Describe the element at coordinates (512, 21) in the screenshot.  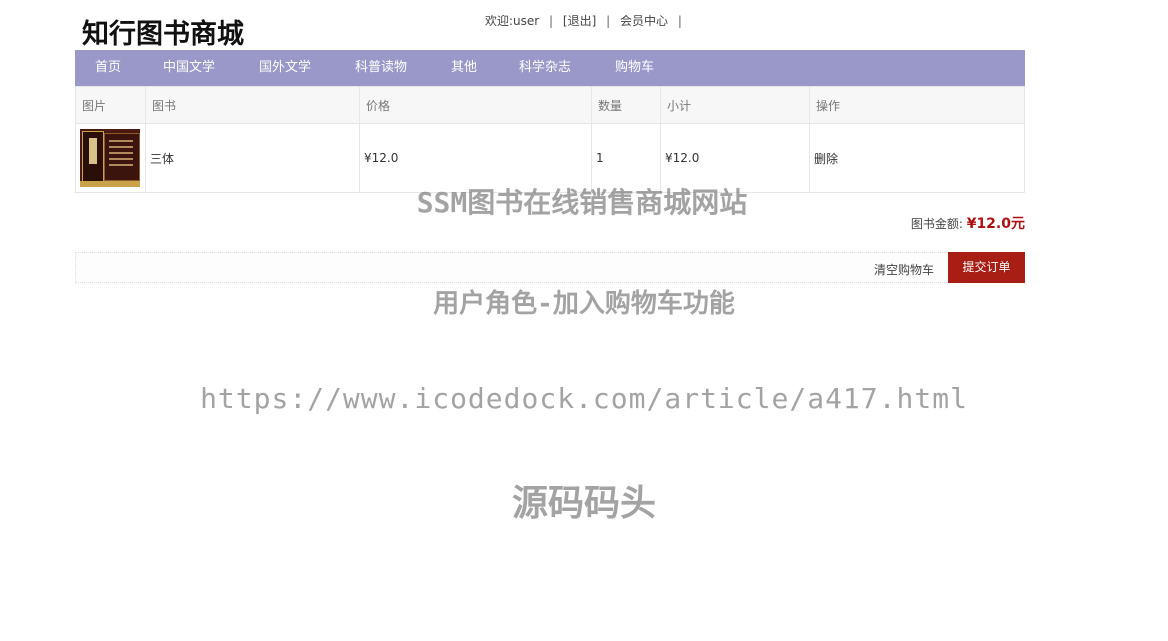
I see `welcome-text: 欢迎:user` at that location.